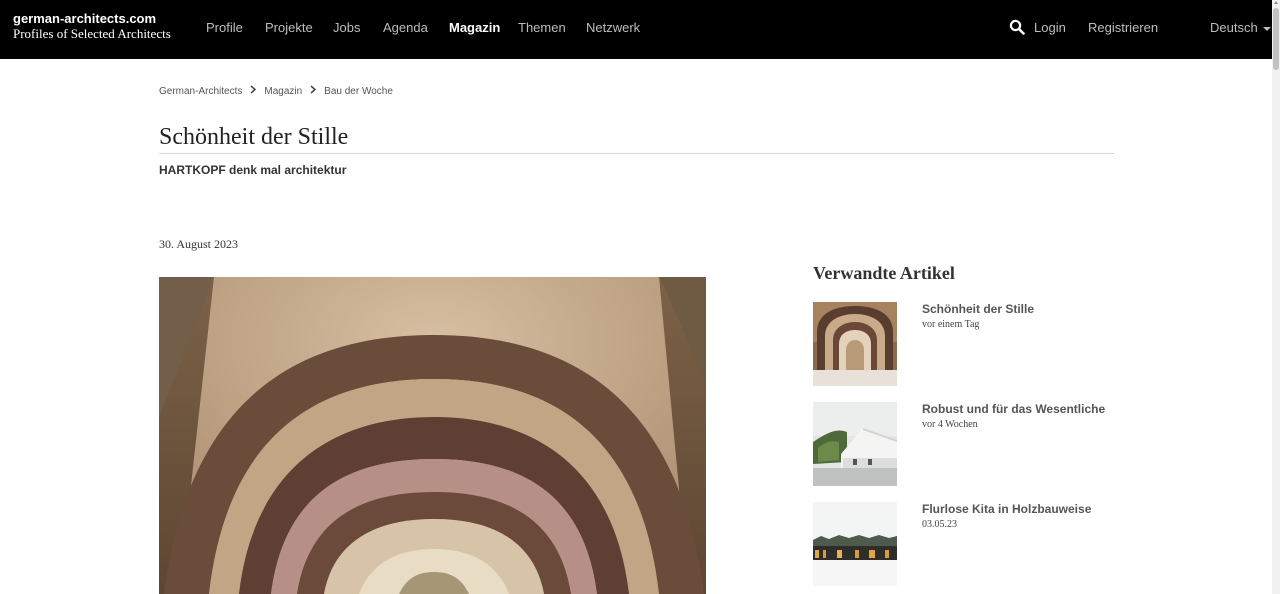 The height and width of the screenshot is (594, 1280). What do you see at coordinates (358, 91) in the screenshot?
I see `breadcrumb-current: Bau der Woche` at bounding box center [358, 91].